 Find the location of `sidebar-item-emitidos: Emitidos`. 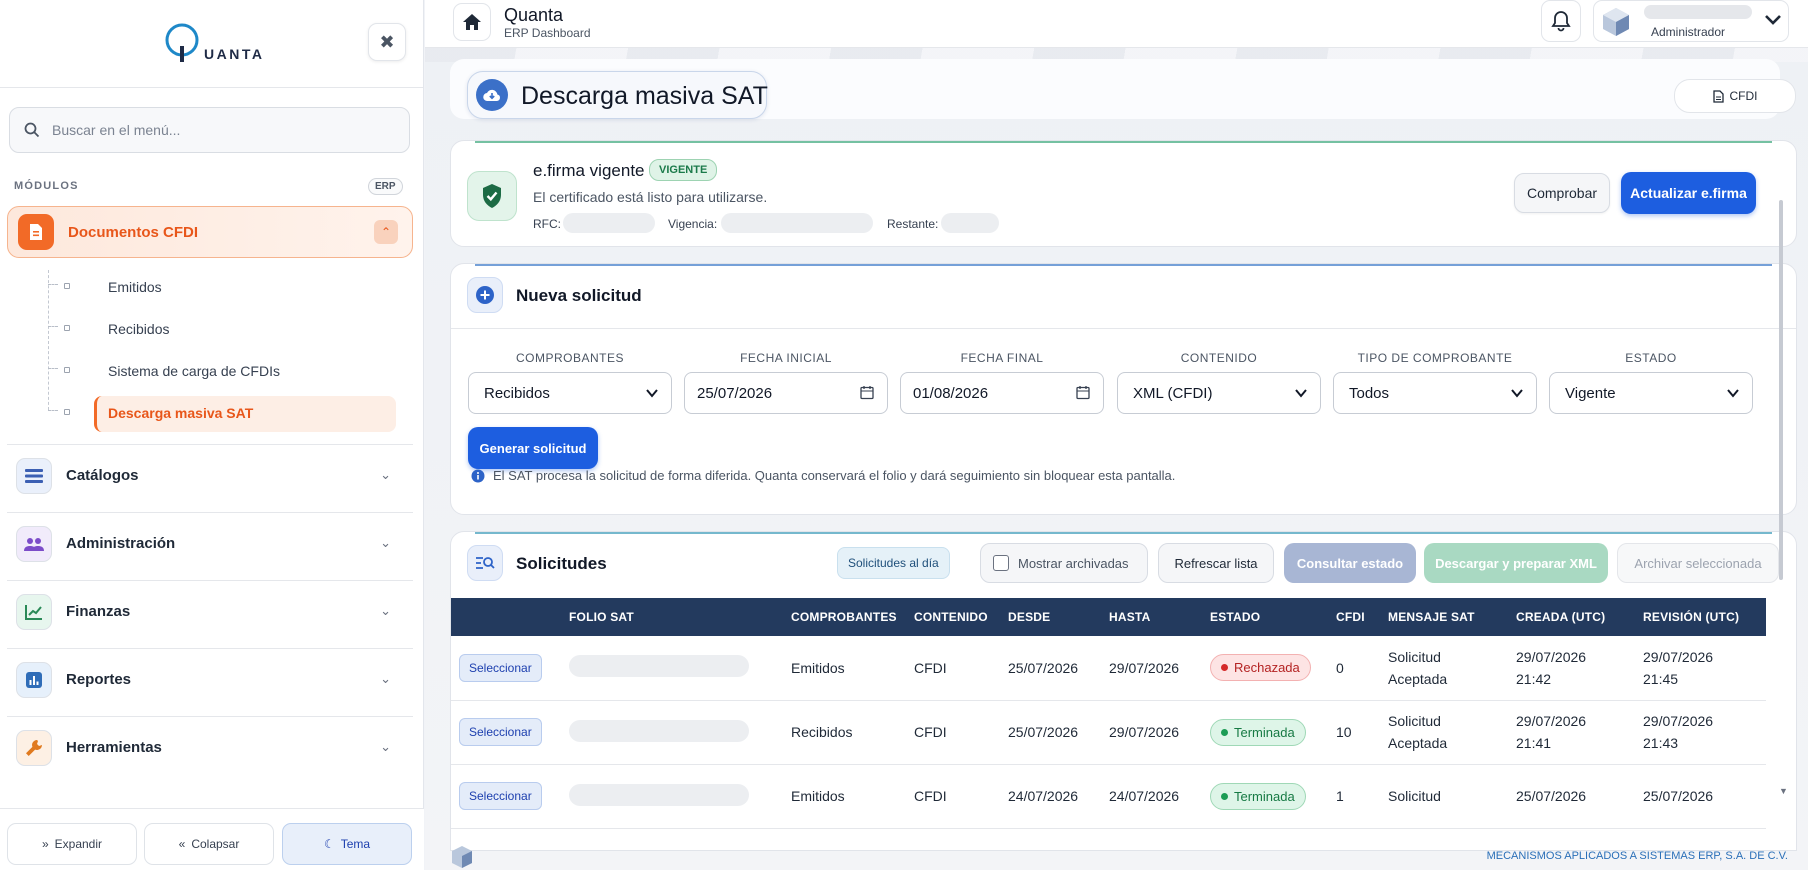

sidebar-item-emitidos: Emitidos is located at coordinates (221, 287).